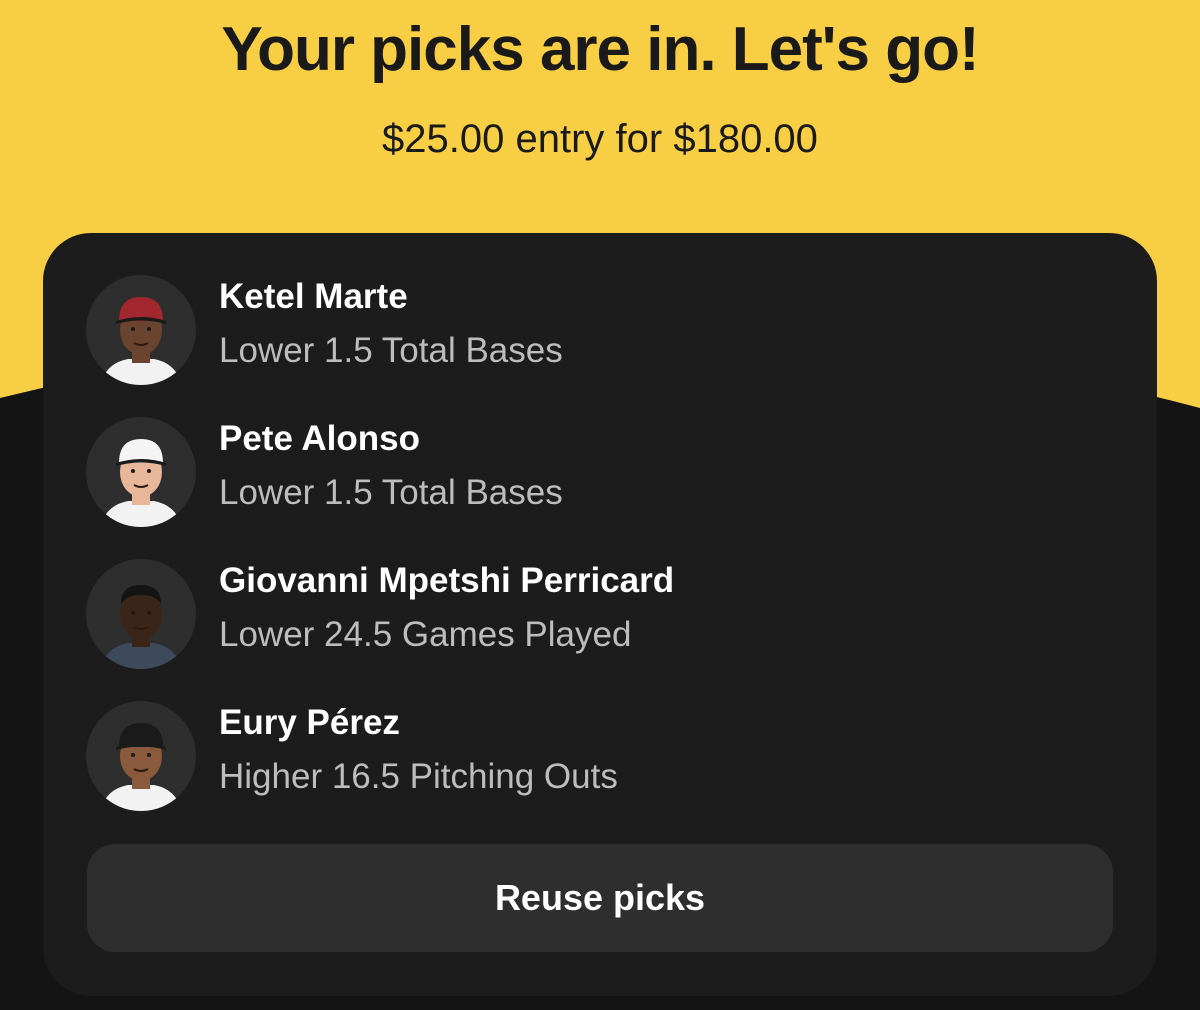 The width and height of the screenshot is (1200, 1010). I want to click on player-name: Eury Pérez, so click(309, 722).